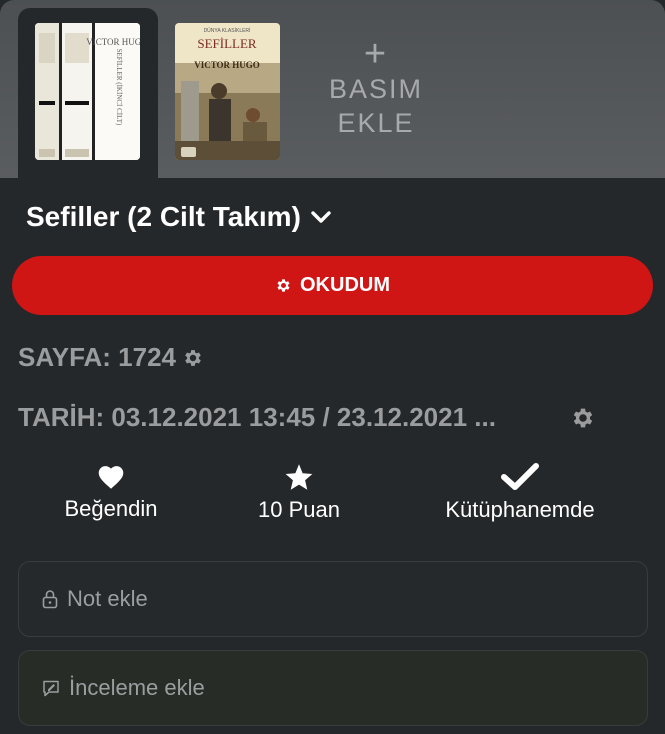 This screenshot has height=734, width=665. I want to click on like-label: Beğendin, so click(111, 508).